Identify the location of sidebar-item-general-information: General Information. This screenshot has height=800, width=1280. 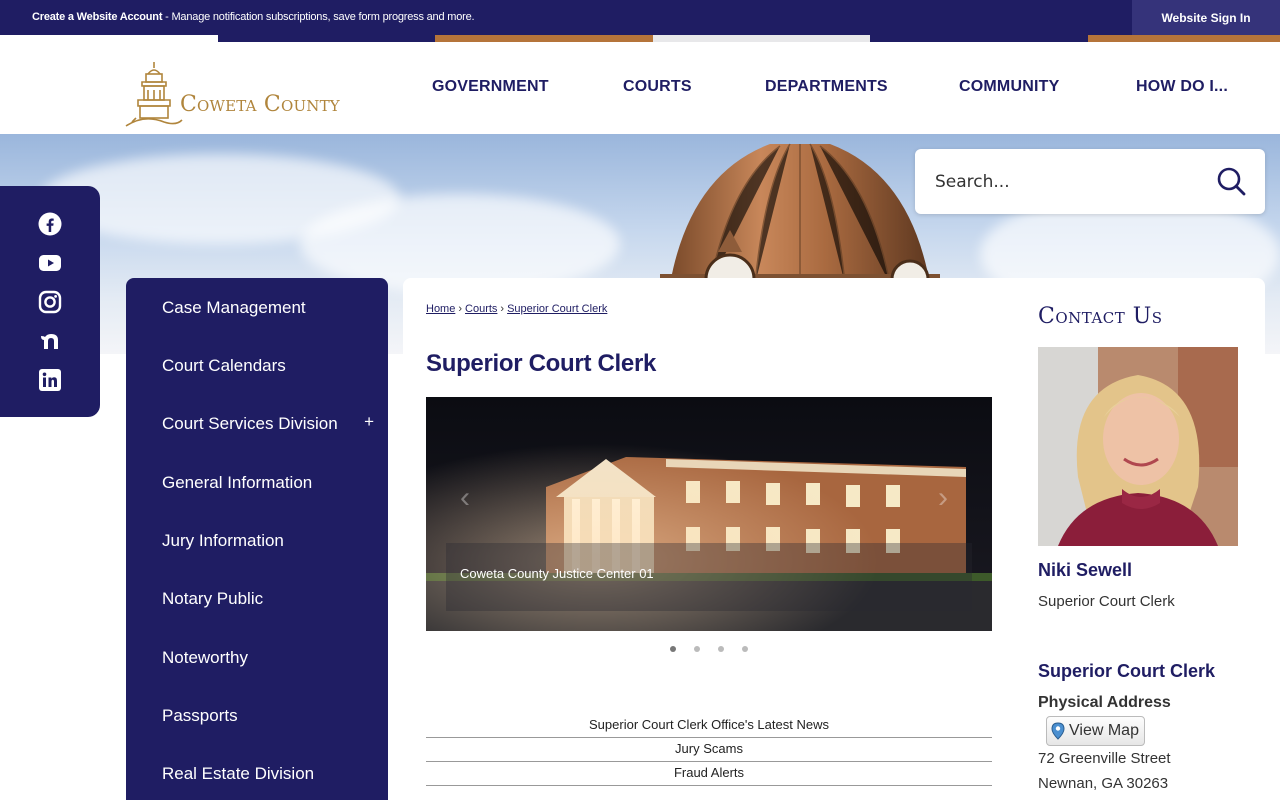
(237, 483).